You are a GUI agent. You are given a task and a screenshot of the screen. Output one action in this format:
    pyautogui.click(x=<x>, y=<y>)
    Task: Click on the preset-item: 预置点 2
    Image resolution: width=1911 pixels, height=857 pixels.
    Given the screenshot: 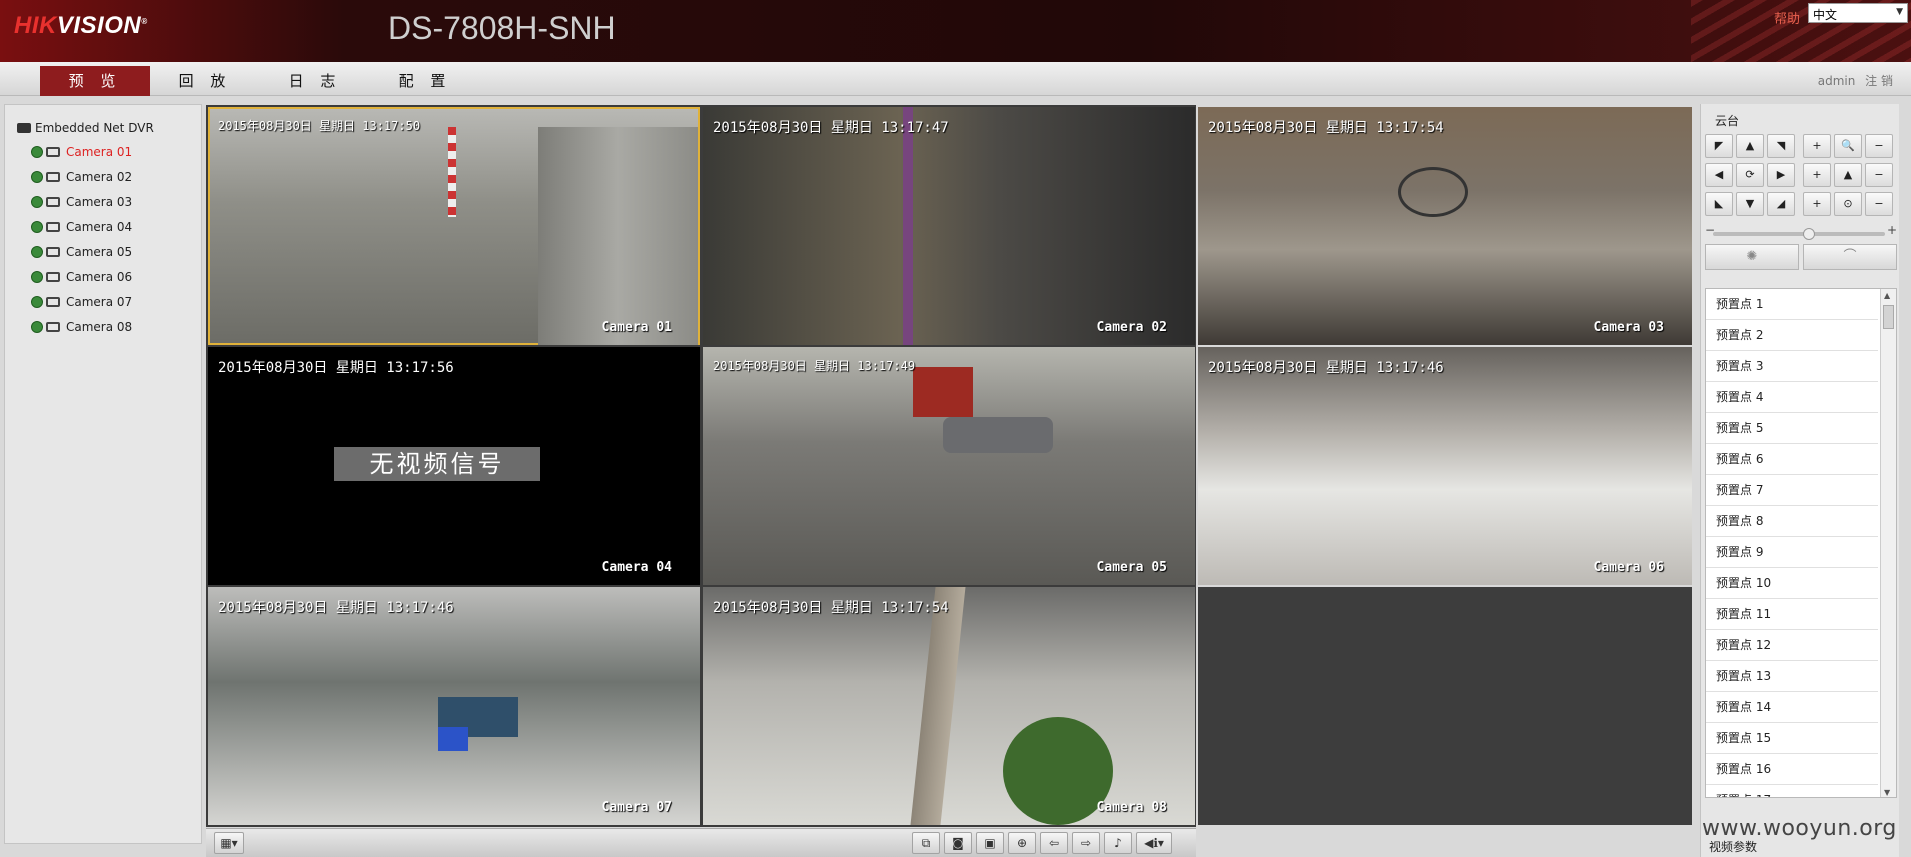 What is the action you would take?
    pyautogui.click(x=1792, y=335)
    